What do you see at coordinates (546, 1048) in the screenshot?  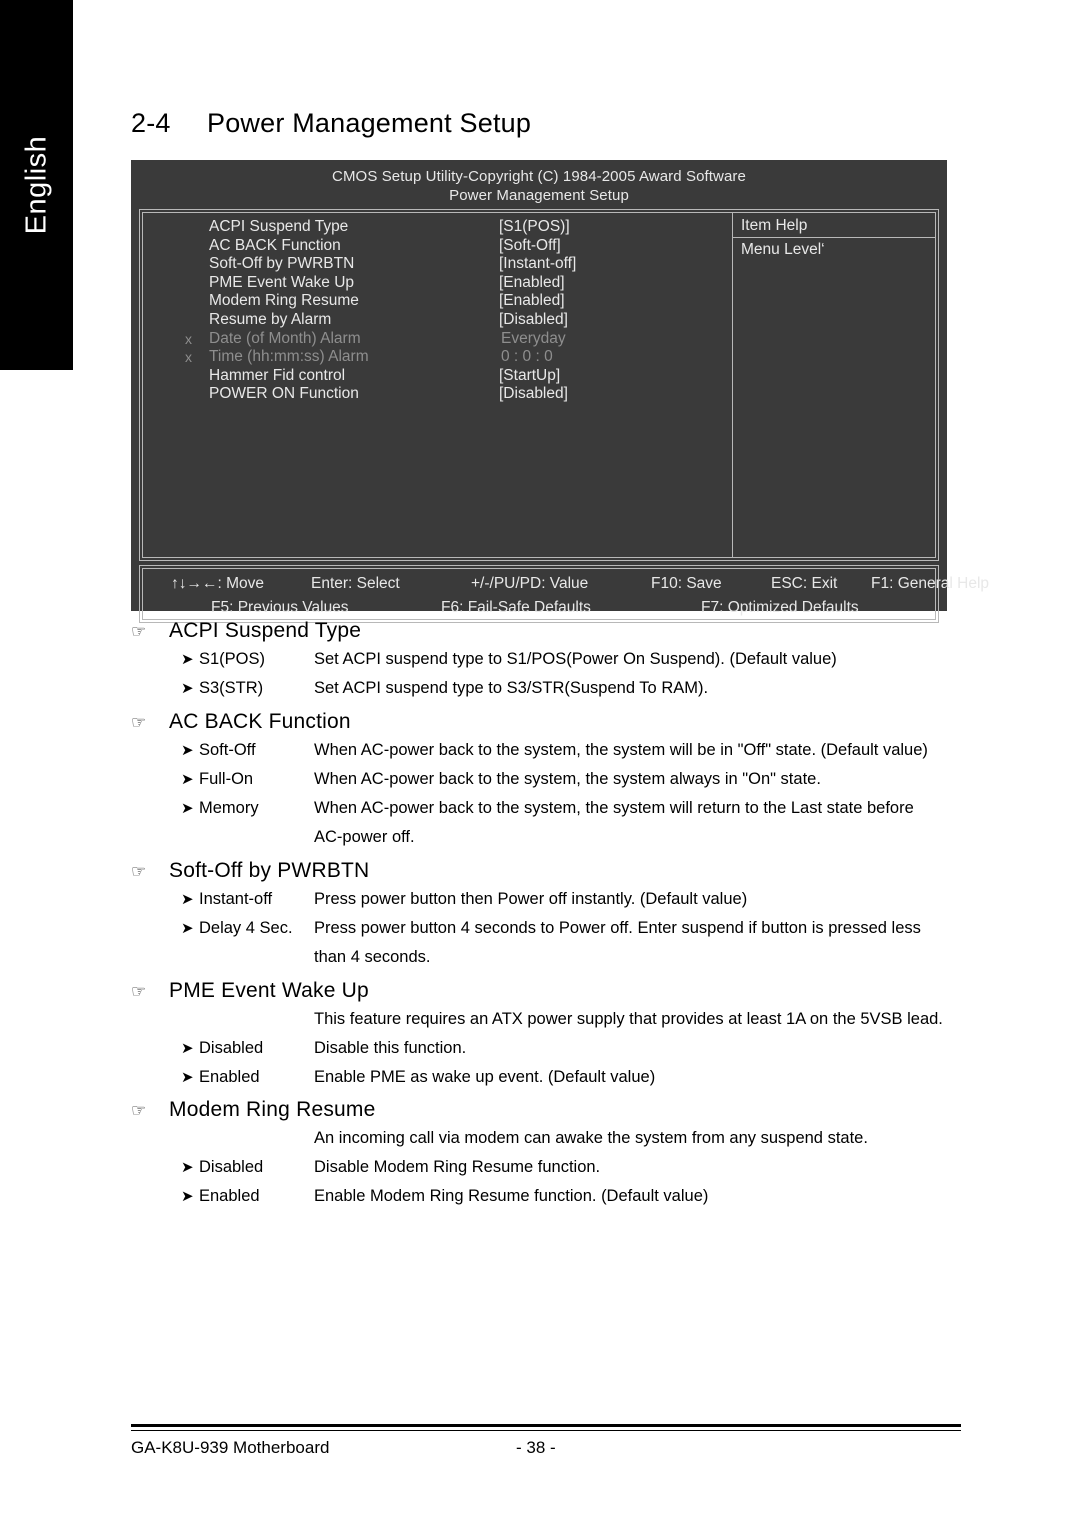 I see `option-row: ➤ Disabled Disable this function.` at bounding box center [546, 1048].